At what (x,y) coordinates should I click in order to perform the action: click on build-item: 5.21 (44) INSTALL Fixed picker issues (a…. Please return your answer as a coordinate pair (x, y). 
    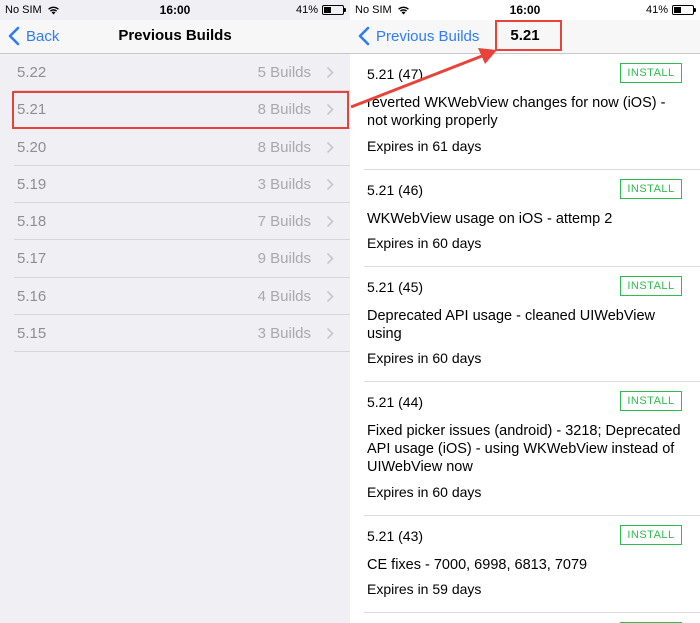
    Looking at the image, I should click on (532, 449).